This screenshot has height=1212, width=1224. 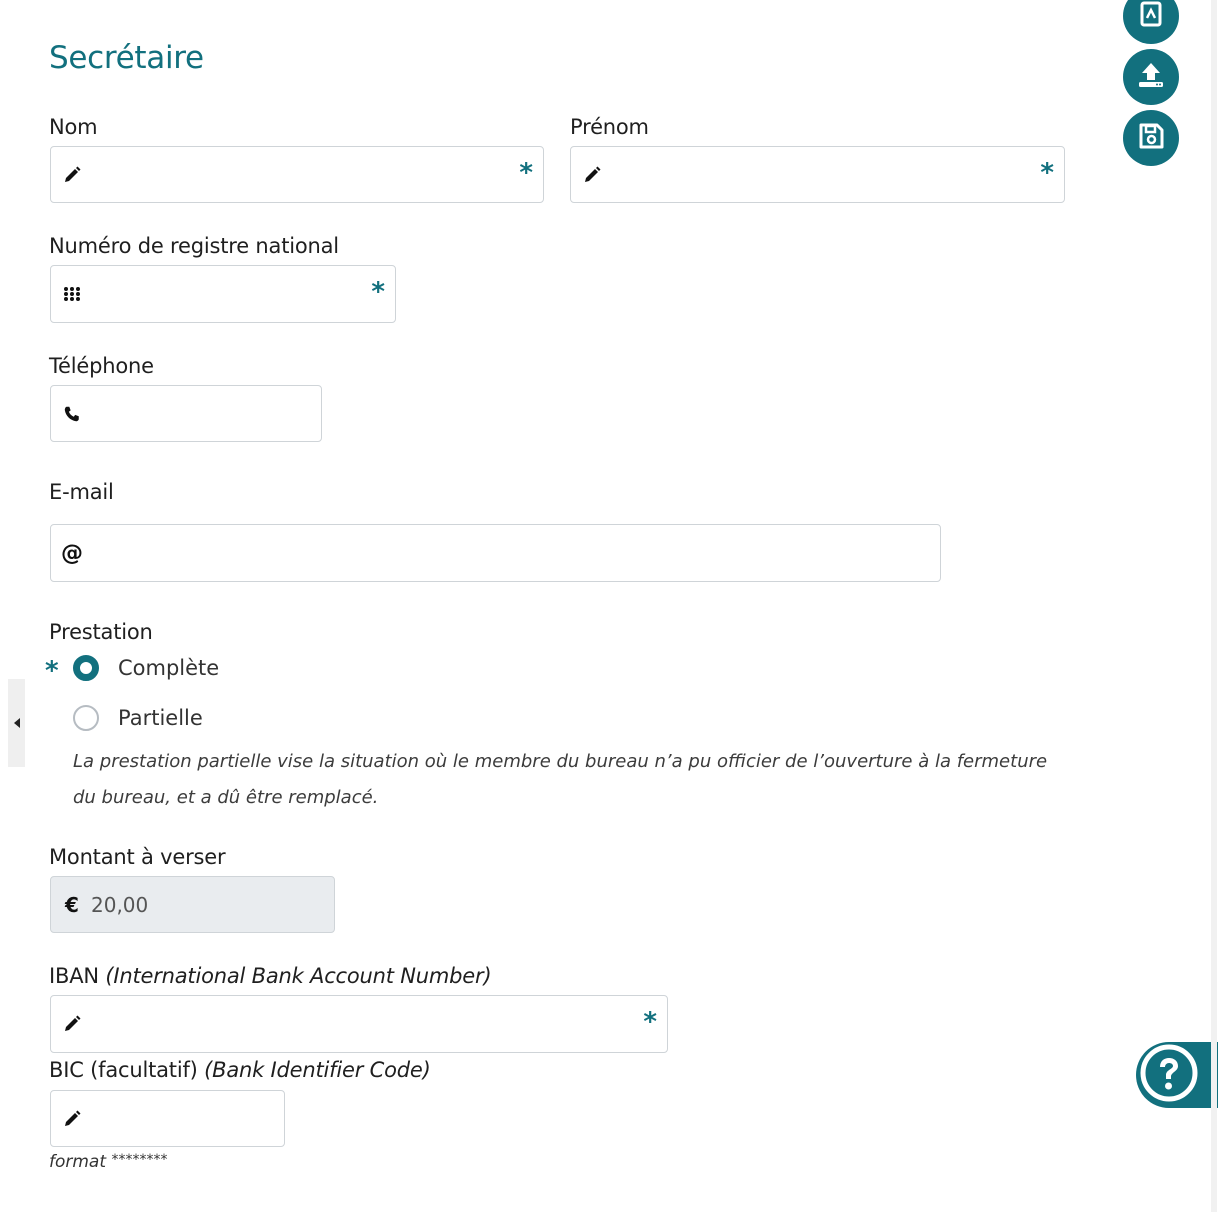 I want to click on bic-format-mask: ********, so click(x=139, y=1160).